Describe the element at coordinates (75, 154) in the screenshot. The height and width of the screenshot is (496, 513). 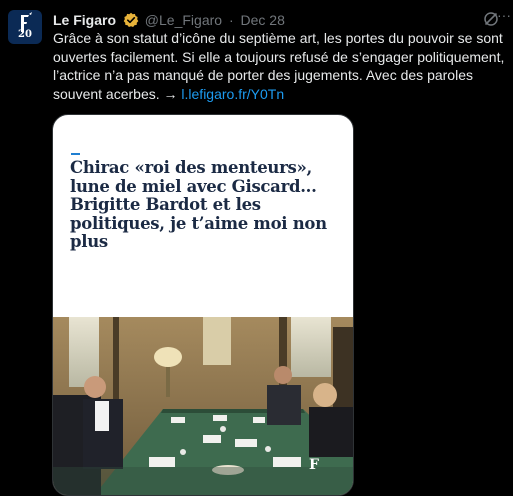
I see `card-accent-dash` at that location.